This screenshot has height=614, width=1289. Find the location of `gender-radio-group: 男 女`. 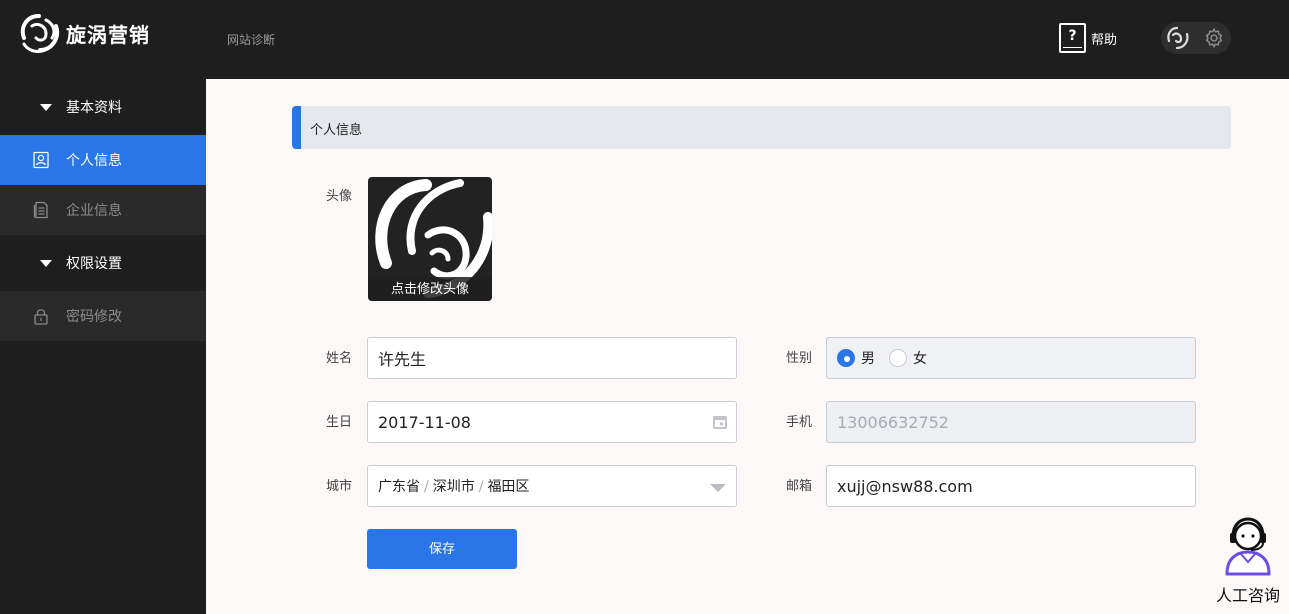

gender-radio-group: 男 女 is located at coordinates (1011, 358).